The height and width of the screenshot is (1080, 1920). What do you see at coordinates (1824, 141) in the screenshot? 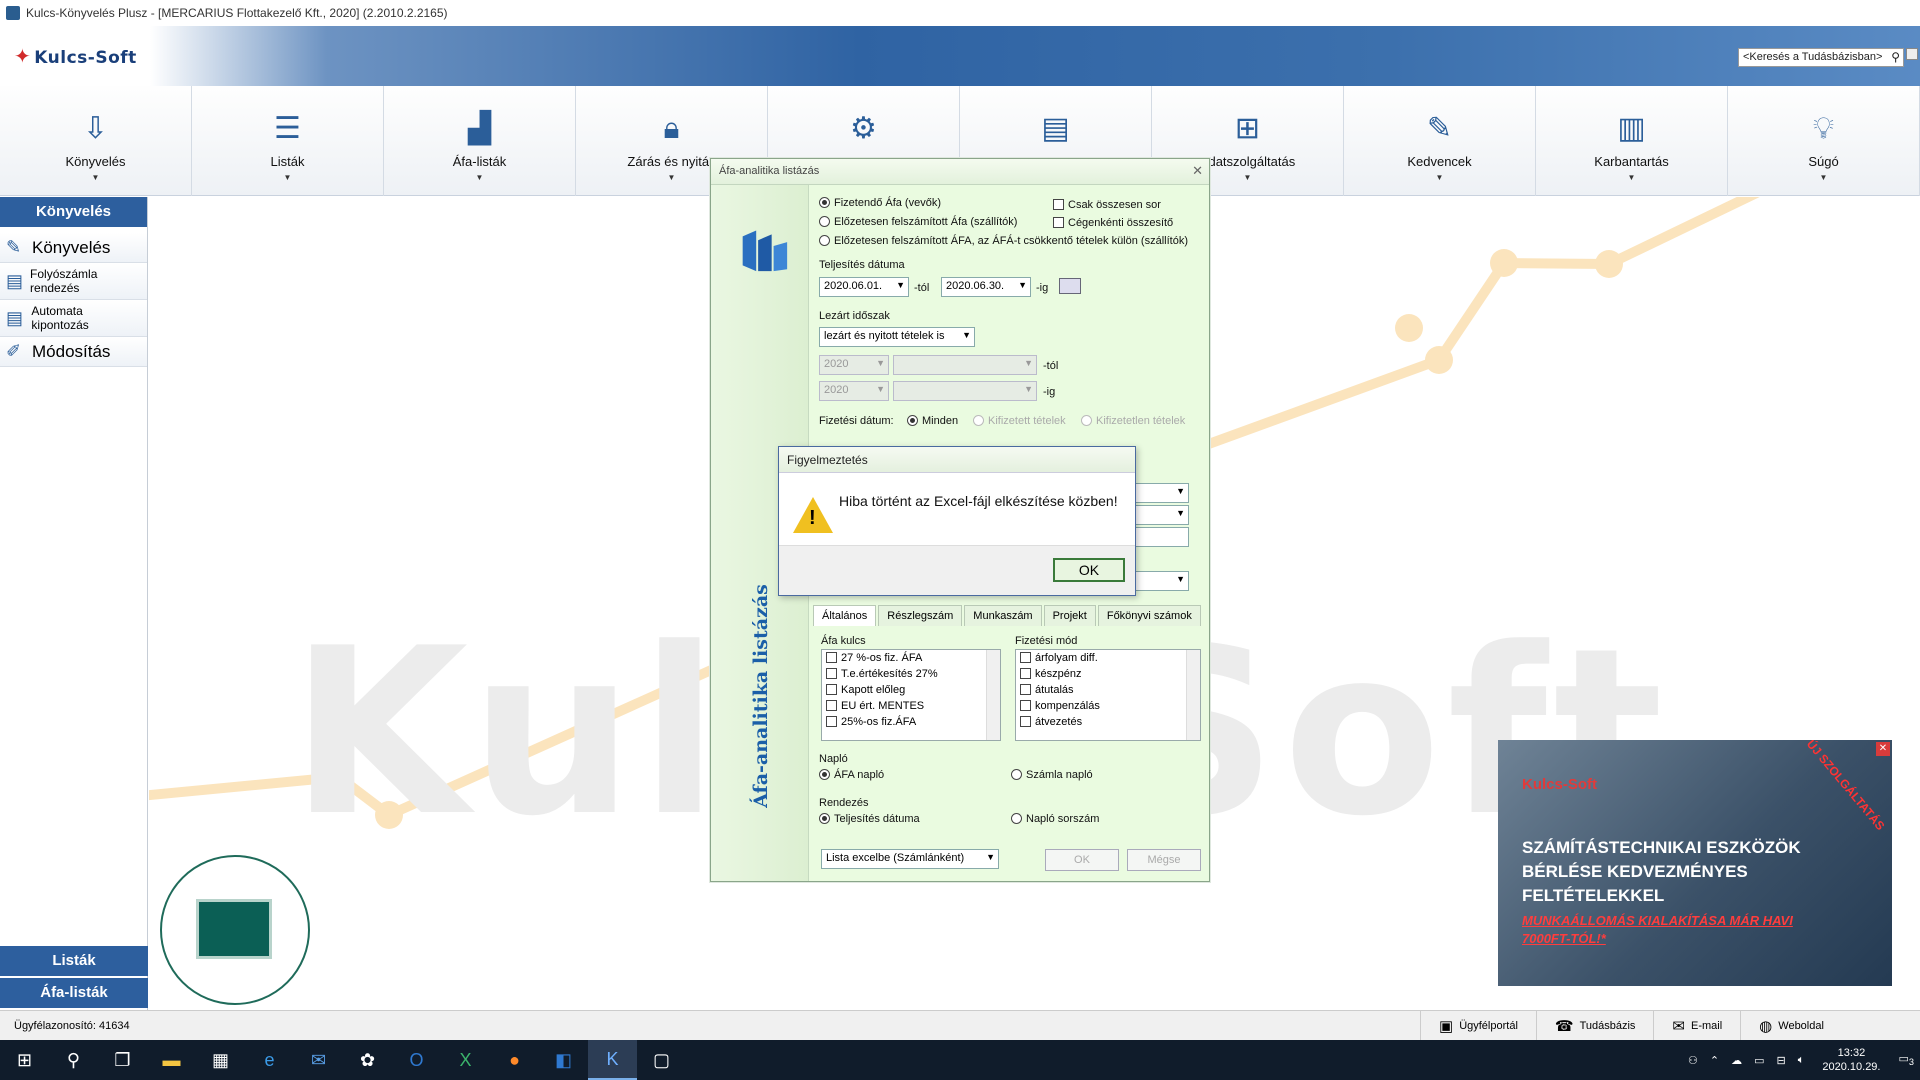
I see `ribbon-sugo: 💡︎ Súgó ▼` at bounding box center [1824, 141].